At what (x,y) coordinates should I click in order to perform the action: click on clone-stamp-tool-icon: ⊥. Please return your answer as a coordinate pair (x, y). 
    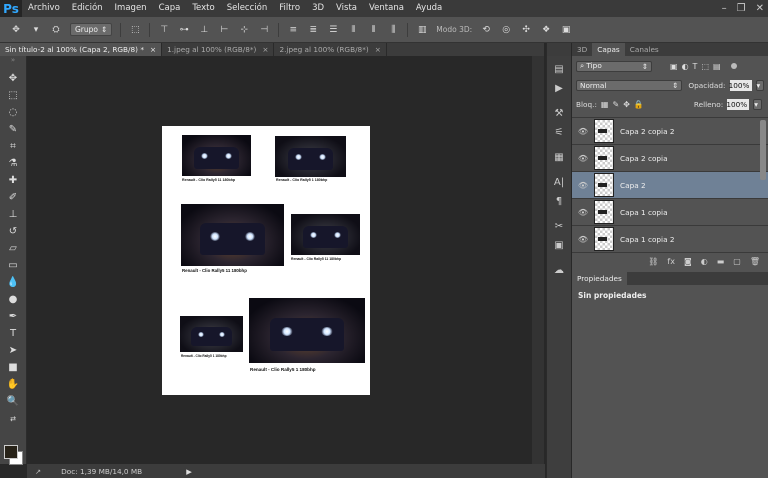
    Looking at the image, I should click on (13, 214).